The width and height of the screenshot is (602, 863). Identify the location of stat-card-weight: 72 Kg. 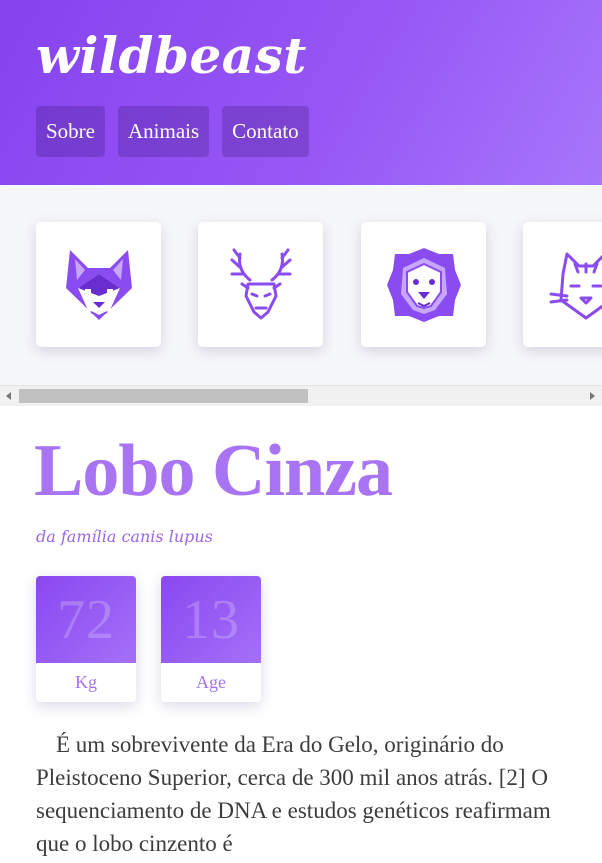
(86, 639).